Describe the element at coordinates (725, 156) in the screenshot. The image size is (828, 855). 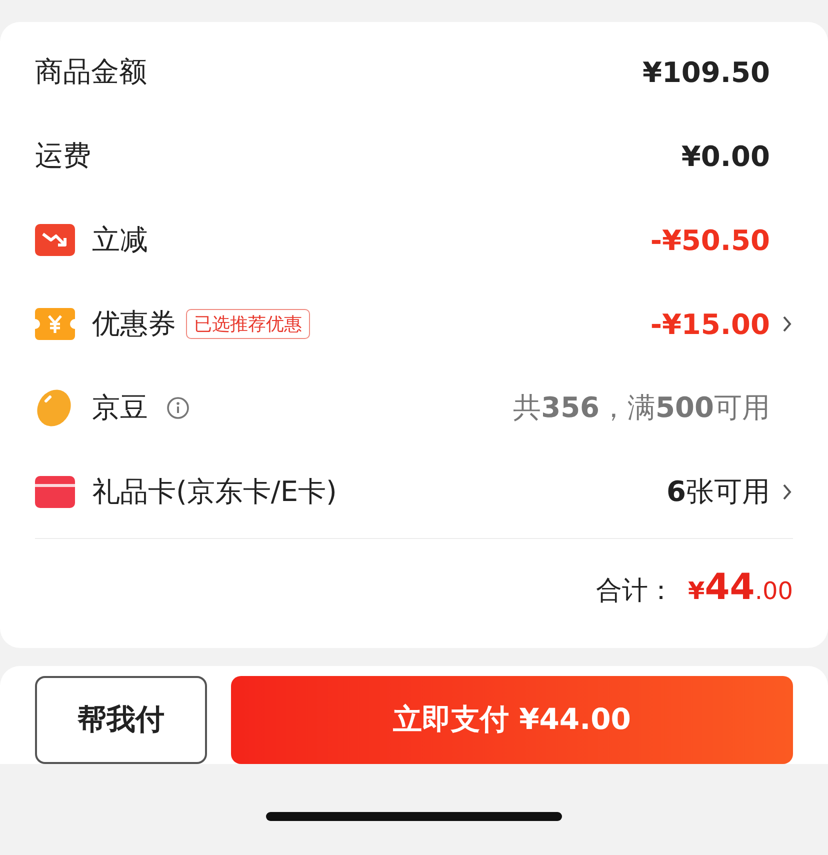
I see `row-value: ¥0.00` at that location.